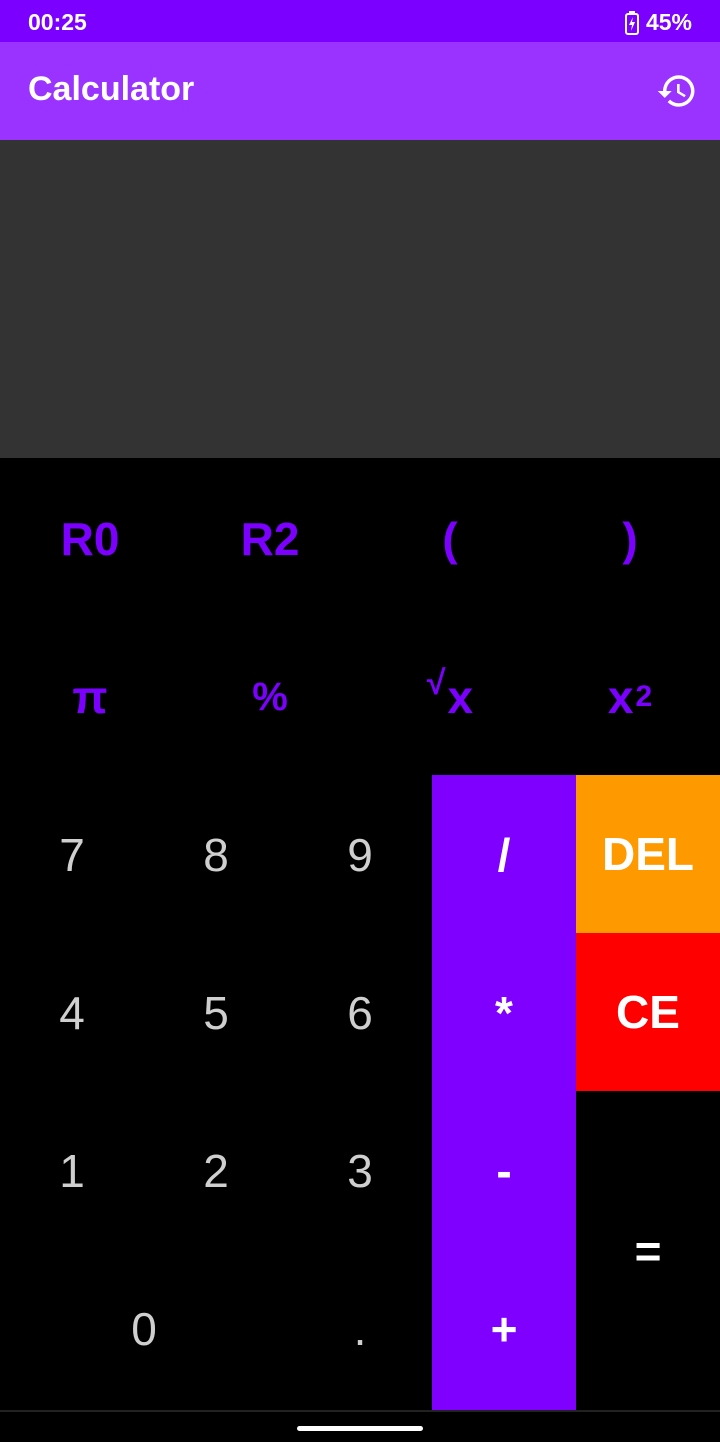  I want to click on close-paren-key: ), so click(630, 539).